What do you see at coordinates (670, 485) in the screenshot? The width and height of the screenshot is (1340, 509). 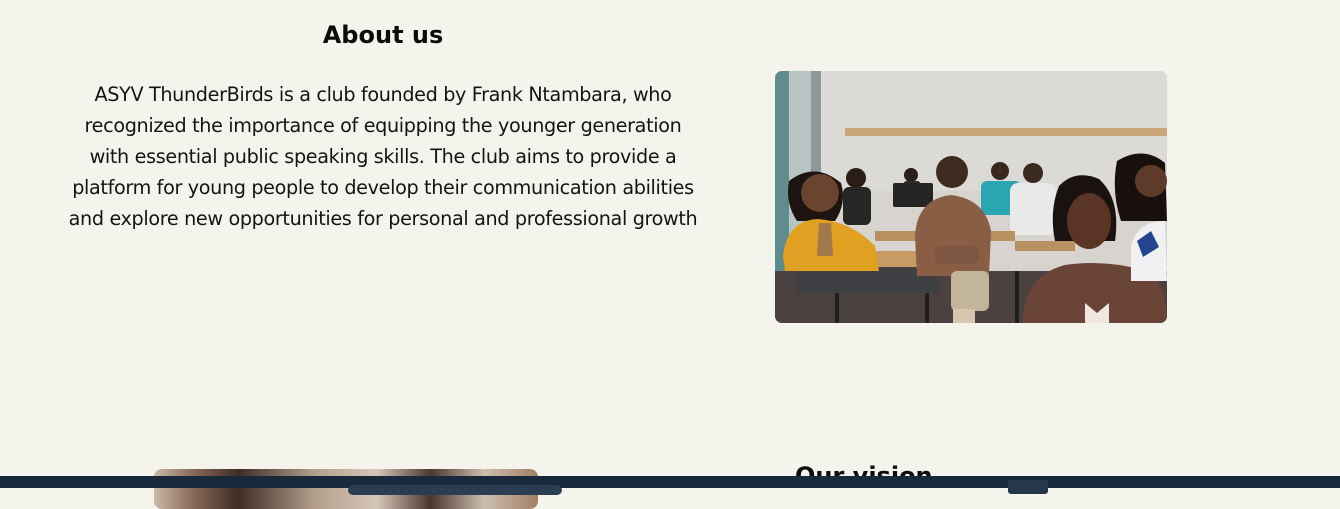 I see `bottom-taskbar` at bounding box center [670, 485].